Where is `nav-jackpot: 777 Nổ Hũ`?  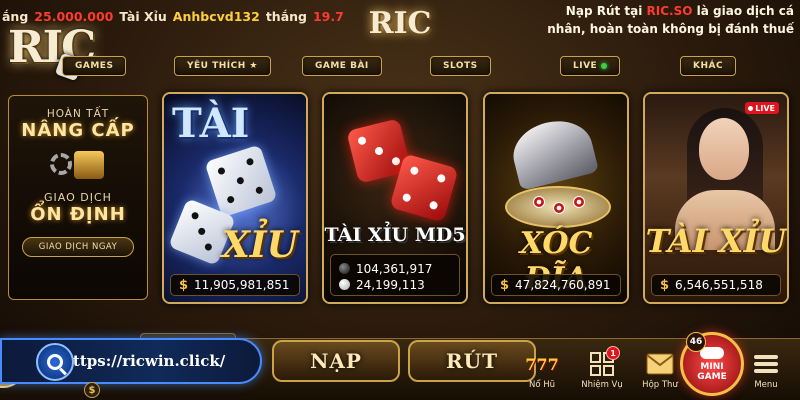 nav-jackpot: 777 Nổ Hũ is located at coordinates (542, 375).